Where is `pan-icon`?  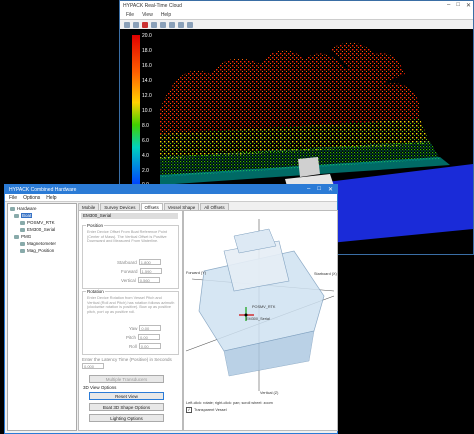 pan-icon is located at coordinates (181, 25).